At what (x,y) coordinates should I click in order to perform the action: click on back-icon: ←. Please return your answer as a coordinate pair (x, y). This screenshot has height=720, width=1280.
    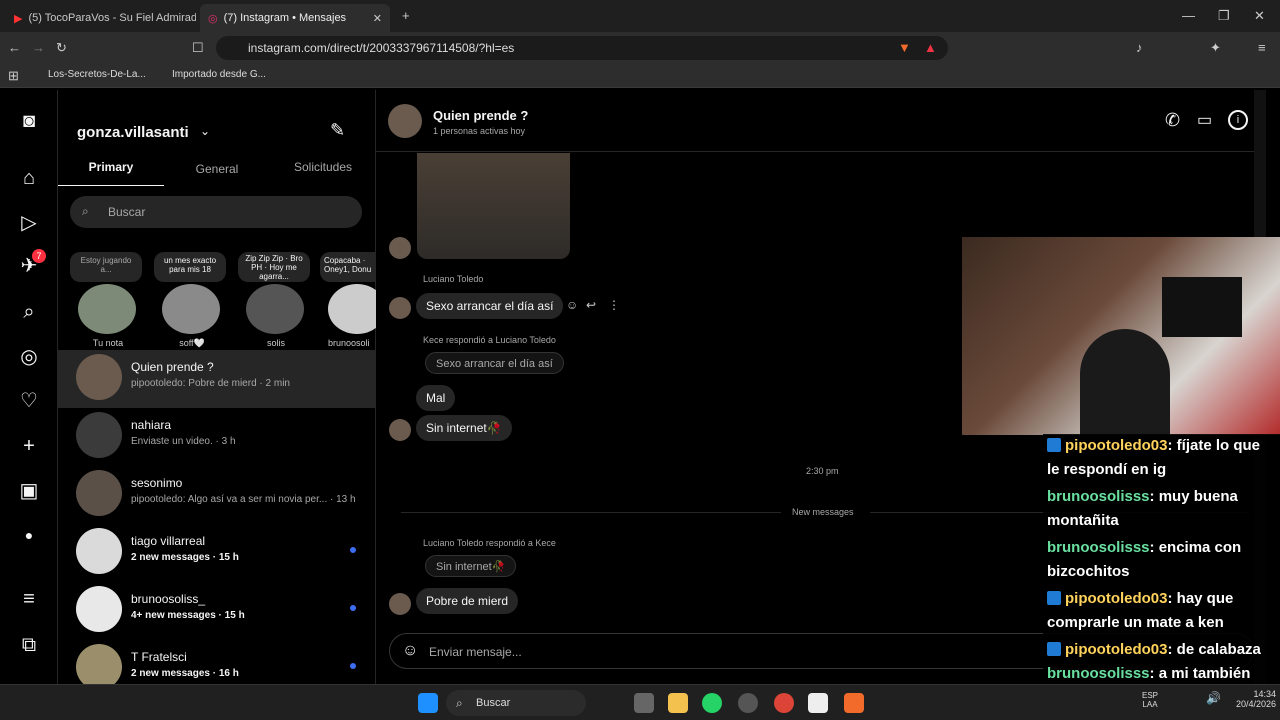
    Looking at the image, I should click on (14, 48).